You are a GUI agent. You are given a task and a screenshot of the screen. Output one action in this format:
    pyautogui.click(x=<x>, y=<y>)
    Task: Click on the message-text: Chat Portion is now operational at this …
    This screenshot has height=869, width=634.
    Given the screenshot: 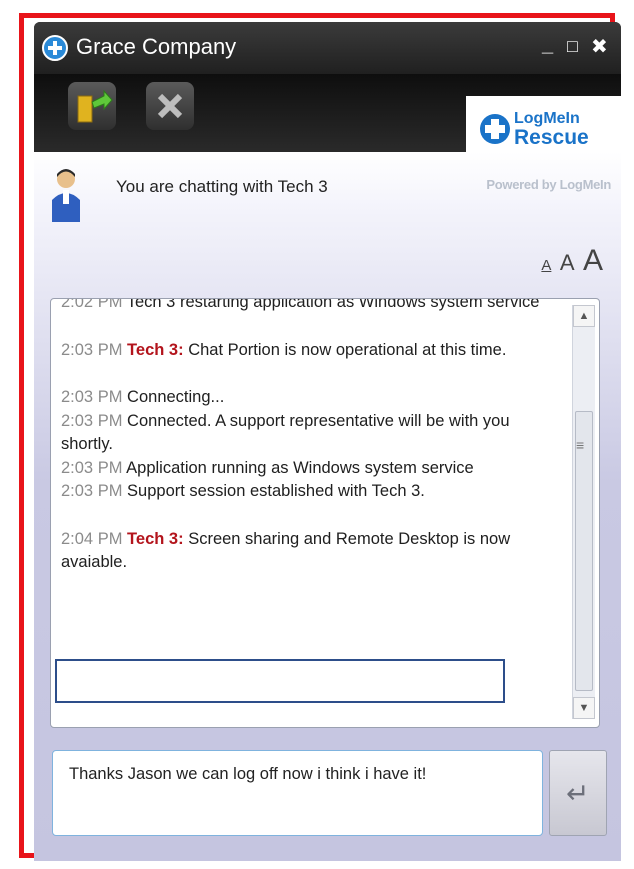 What is the action you would take?
    pyautogui.click(x=347, y=349)
    